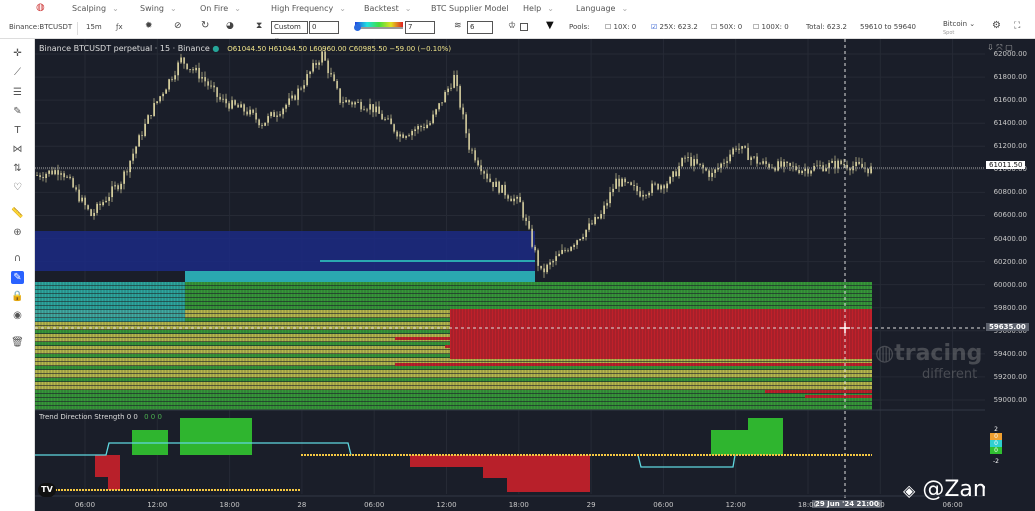  I want to click on asset-select: Bitcoin ⌄ Spot, so click(959, 28).